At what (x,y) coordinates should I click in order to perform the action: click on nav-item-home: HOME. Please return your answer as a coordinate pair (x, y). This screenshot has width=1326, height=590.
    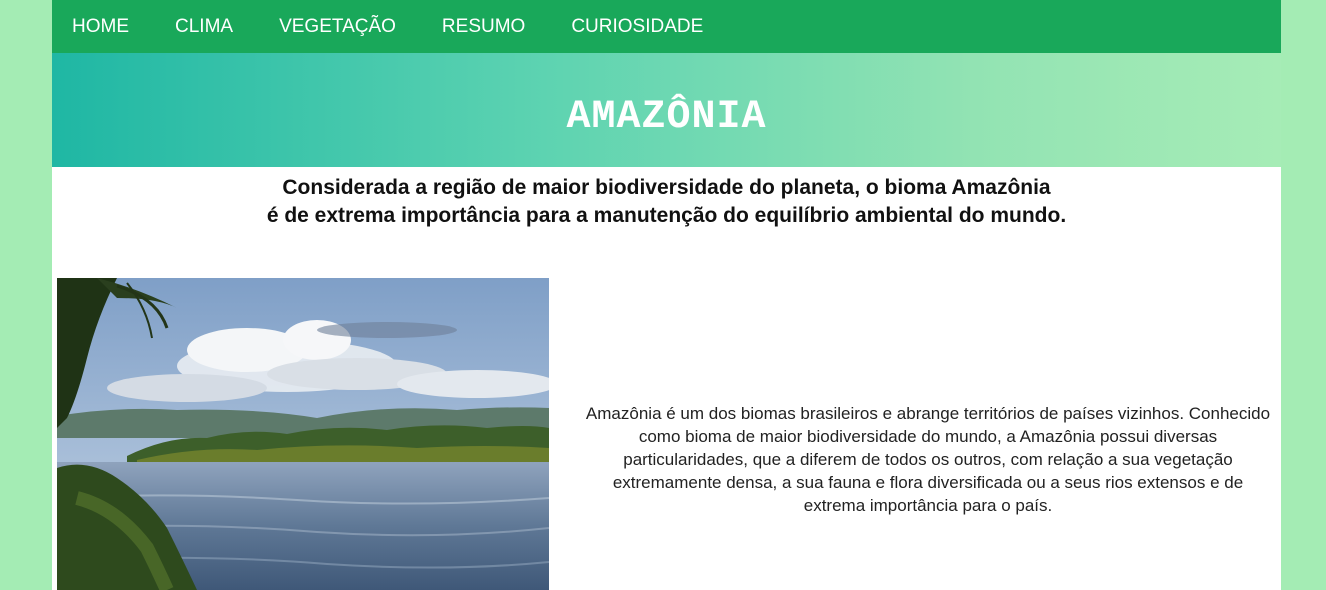
    Looking at the image, I should click on (100, 26).